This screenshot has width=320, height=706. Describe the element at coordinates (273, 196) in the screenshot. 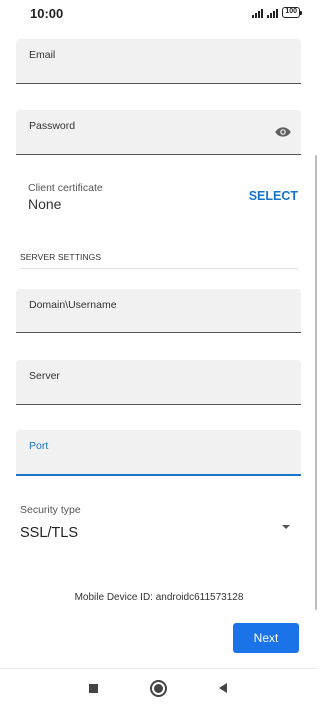

I see `select-certificate-button: SELECT` at that location.